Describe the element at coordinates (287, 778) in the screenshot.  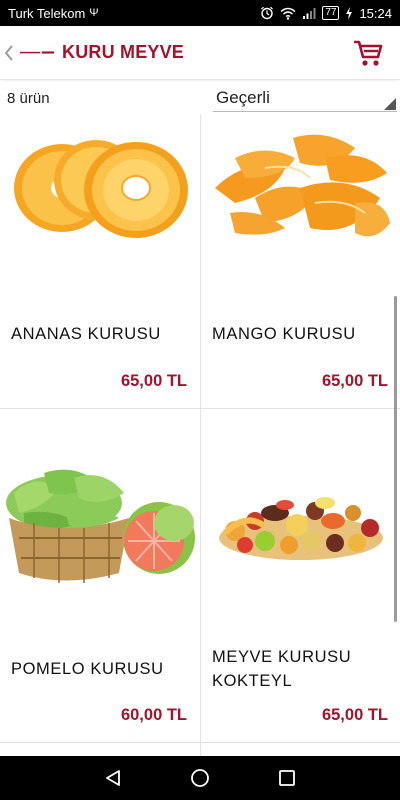
I see `square-recents-icon` at that location.